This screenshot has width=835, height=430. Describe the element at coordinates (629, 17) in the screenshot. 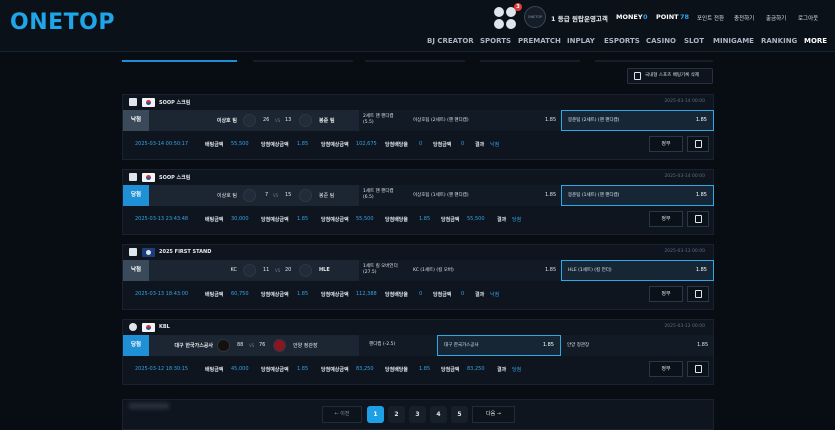

I see `money-label: MONEY` at that location.